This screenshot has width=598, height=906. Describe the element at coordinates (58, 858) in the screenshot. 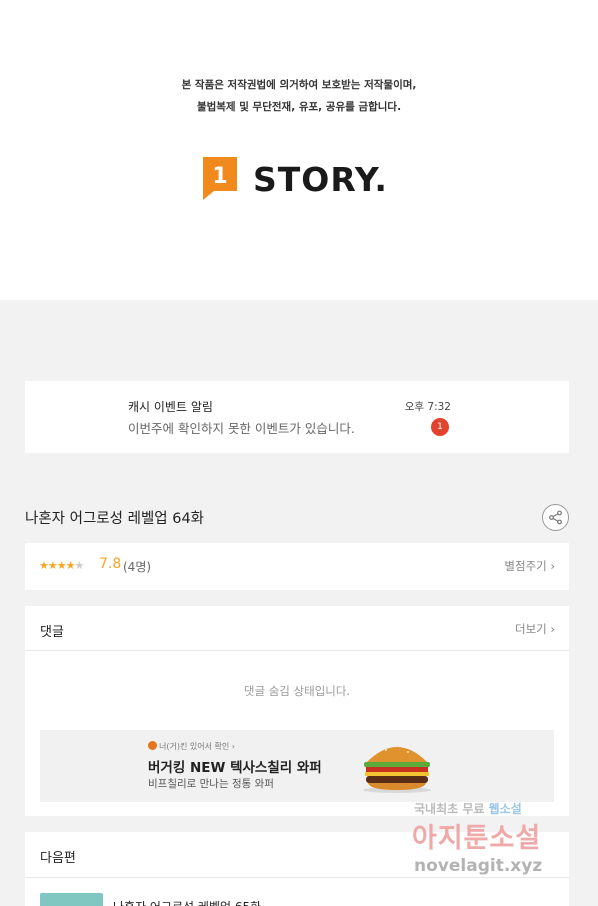

I see `next-episode-title: 다음편` at that location.